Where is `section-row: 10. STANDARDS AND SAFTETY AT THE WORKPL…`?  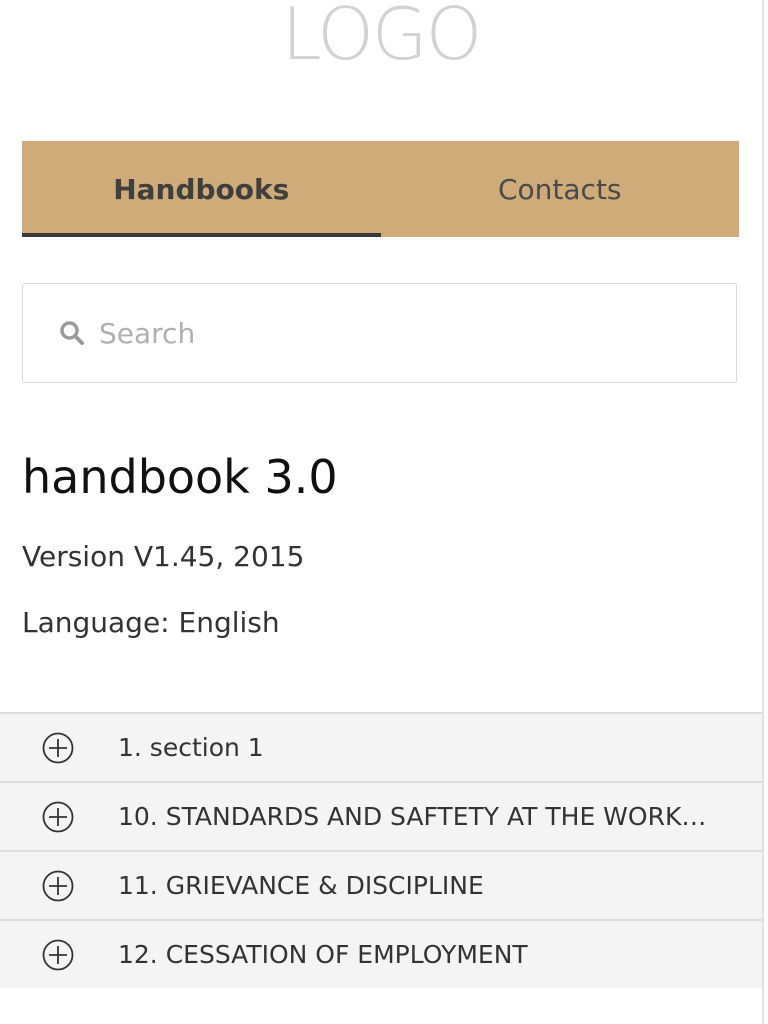
section-row: 10. STANDARDS AND SAFTETY AT THE WORKPL… is located at coordinates (381, 815).